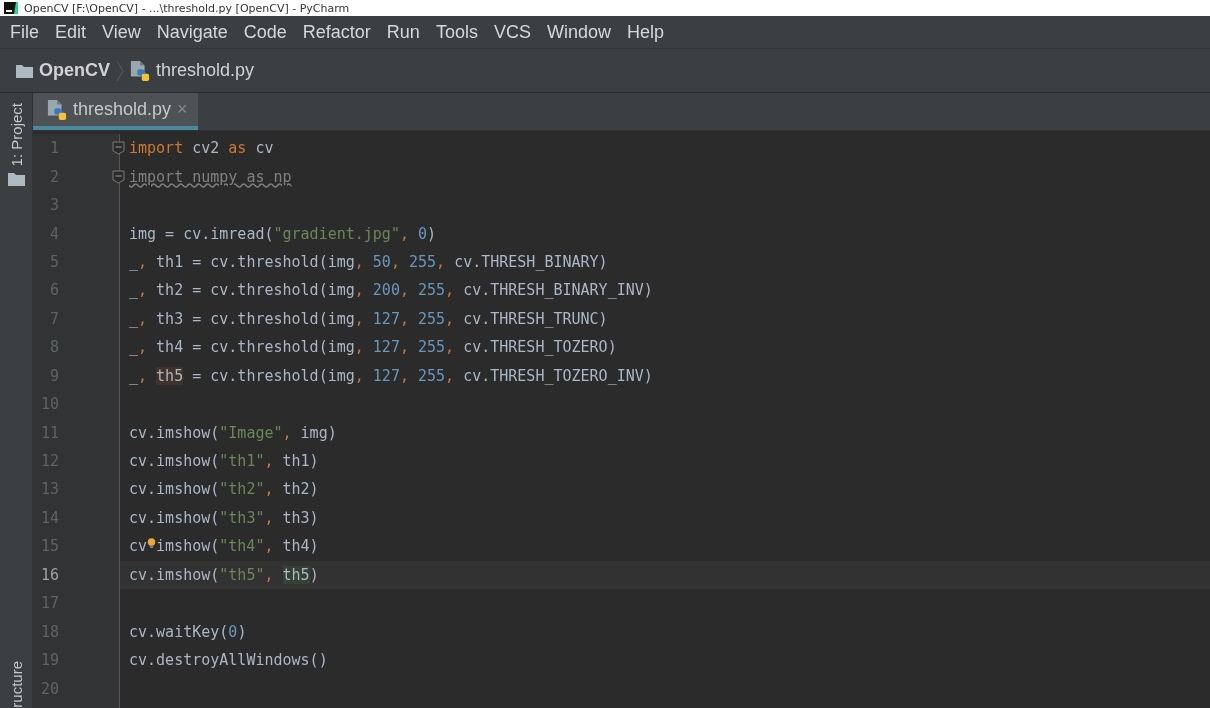 The height and width of the screenshot is (708, 1210). What do you see at coordinates (512, 32) in the screenshot?
I see `menu-item: VCS` at bounding box center [512, 32].